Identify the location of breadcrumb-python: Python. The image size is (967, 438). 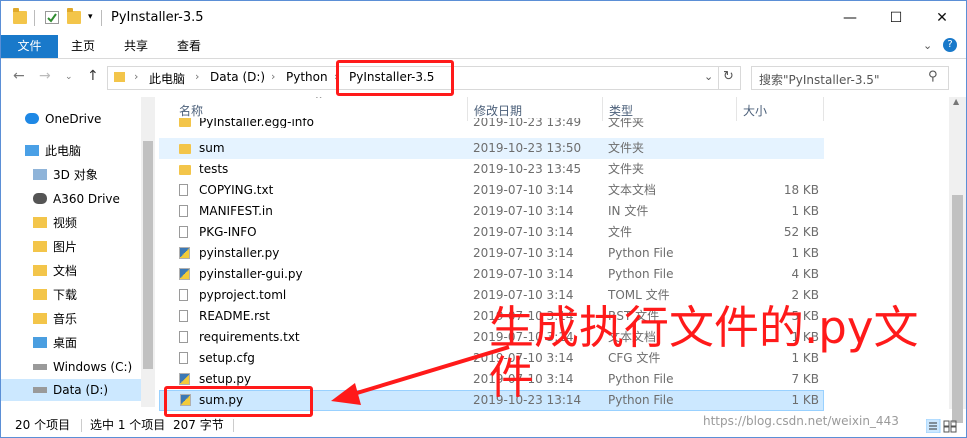
(307, 77).